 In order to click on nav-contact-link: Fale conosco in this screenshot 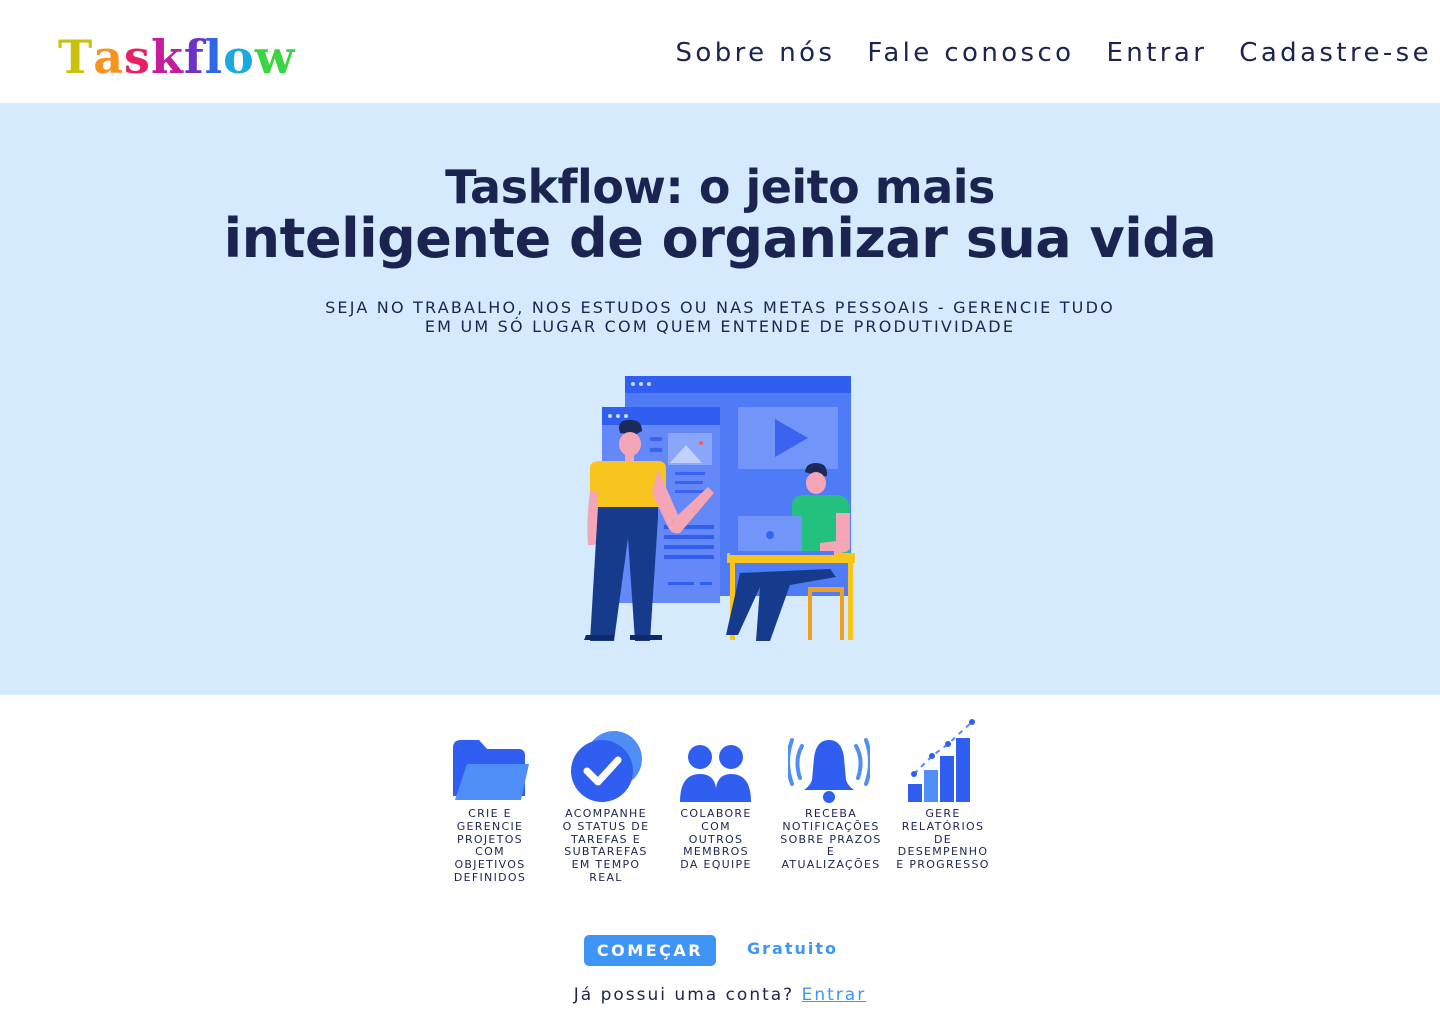, I will do `click(970, 53)`.